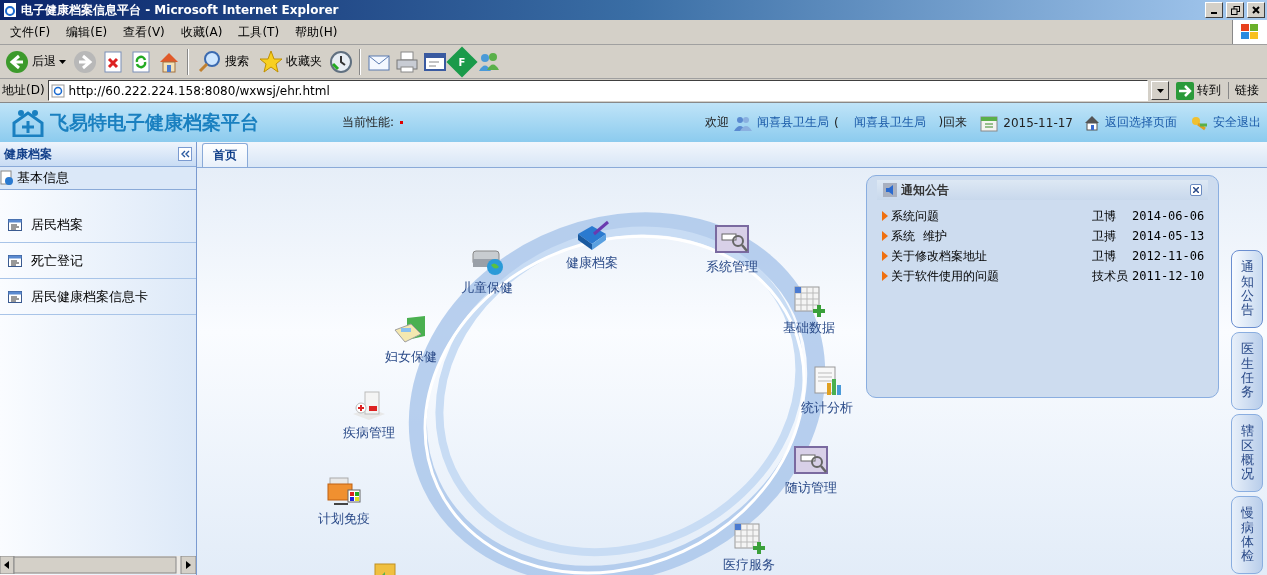 This screenshot has height=575, width=1267. Describe the element at coordinates (344, 492) in the screenshot. I see `folder-icon` at that location.